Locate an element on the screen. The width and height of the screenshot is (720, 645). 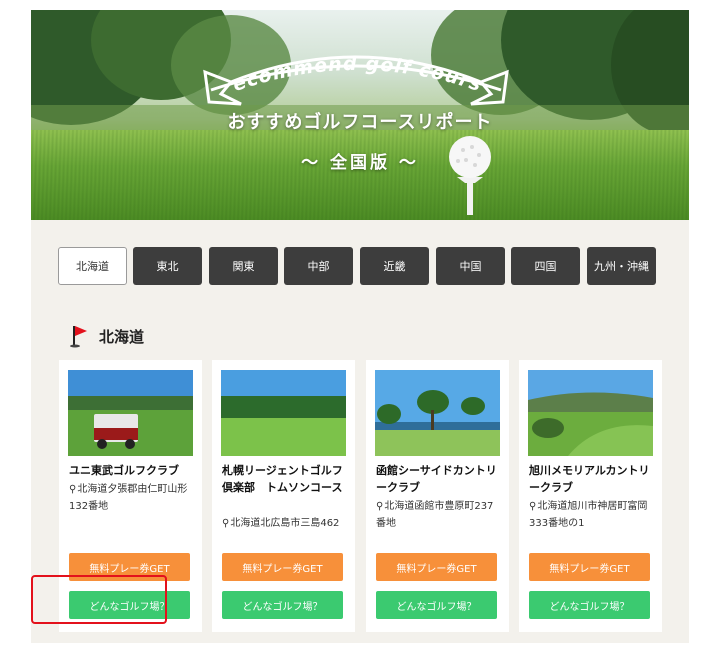
course-name: 旭川メモリアルカントリークラブ is located at coordinates (589, 479).